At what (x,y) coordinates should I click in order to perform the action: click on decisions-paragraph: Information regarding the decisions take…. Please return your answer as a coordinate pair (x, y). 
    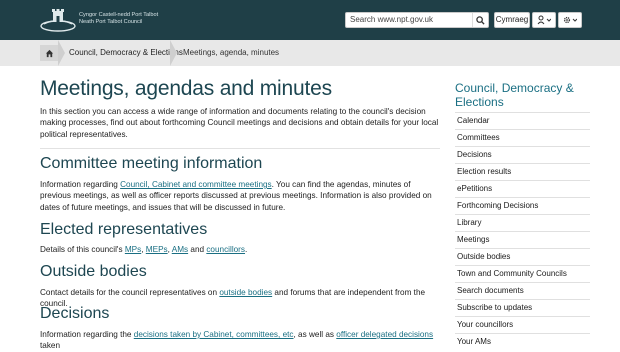
    Looking at the image, I should click on (240, 340).